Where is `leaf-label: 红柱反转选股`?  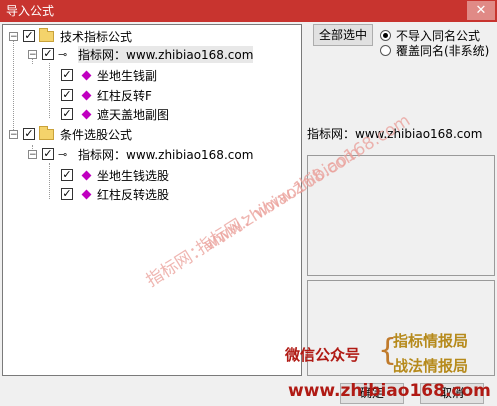
leaf-label: 红柱反转选股 is located at coordinates (133, 194).